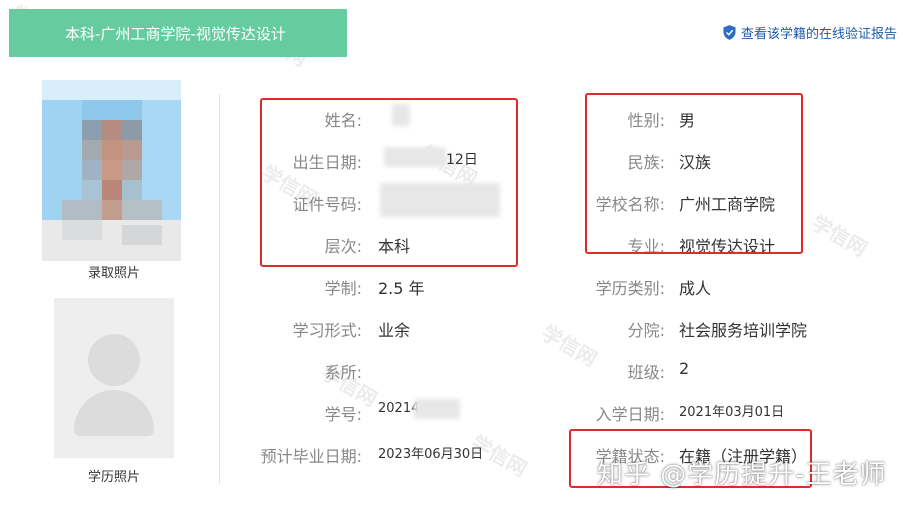 This screenshot has width=903, height=510. What do you see at coordinates (327, 330) in the screenshot?
I see `study-form-label: 学习形式:` at bounding box center [327, 330].